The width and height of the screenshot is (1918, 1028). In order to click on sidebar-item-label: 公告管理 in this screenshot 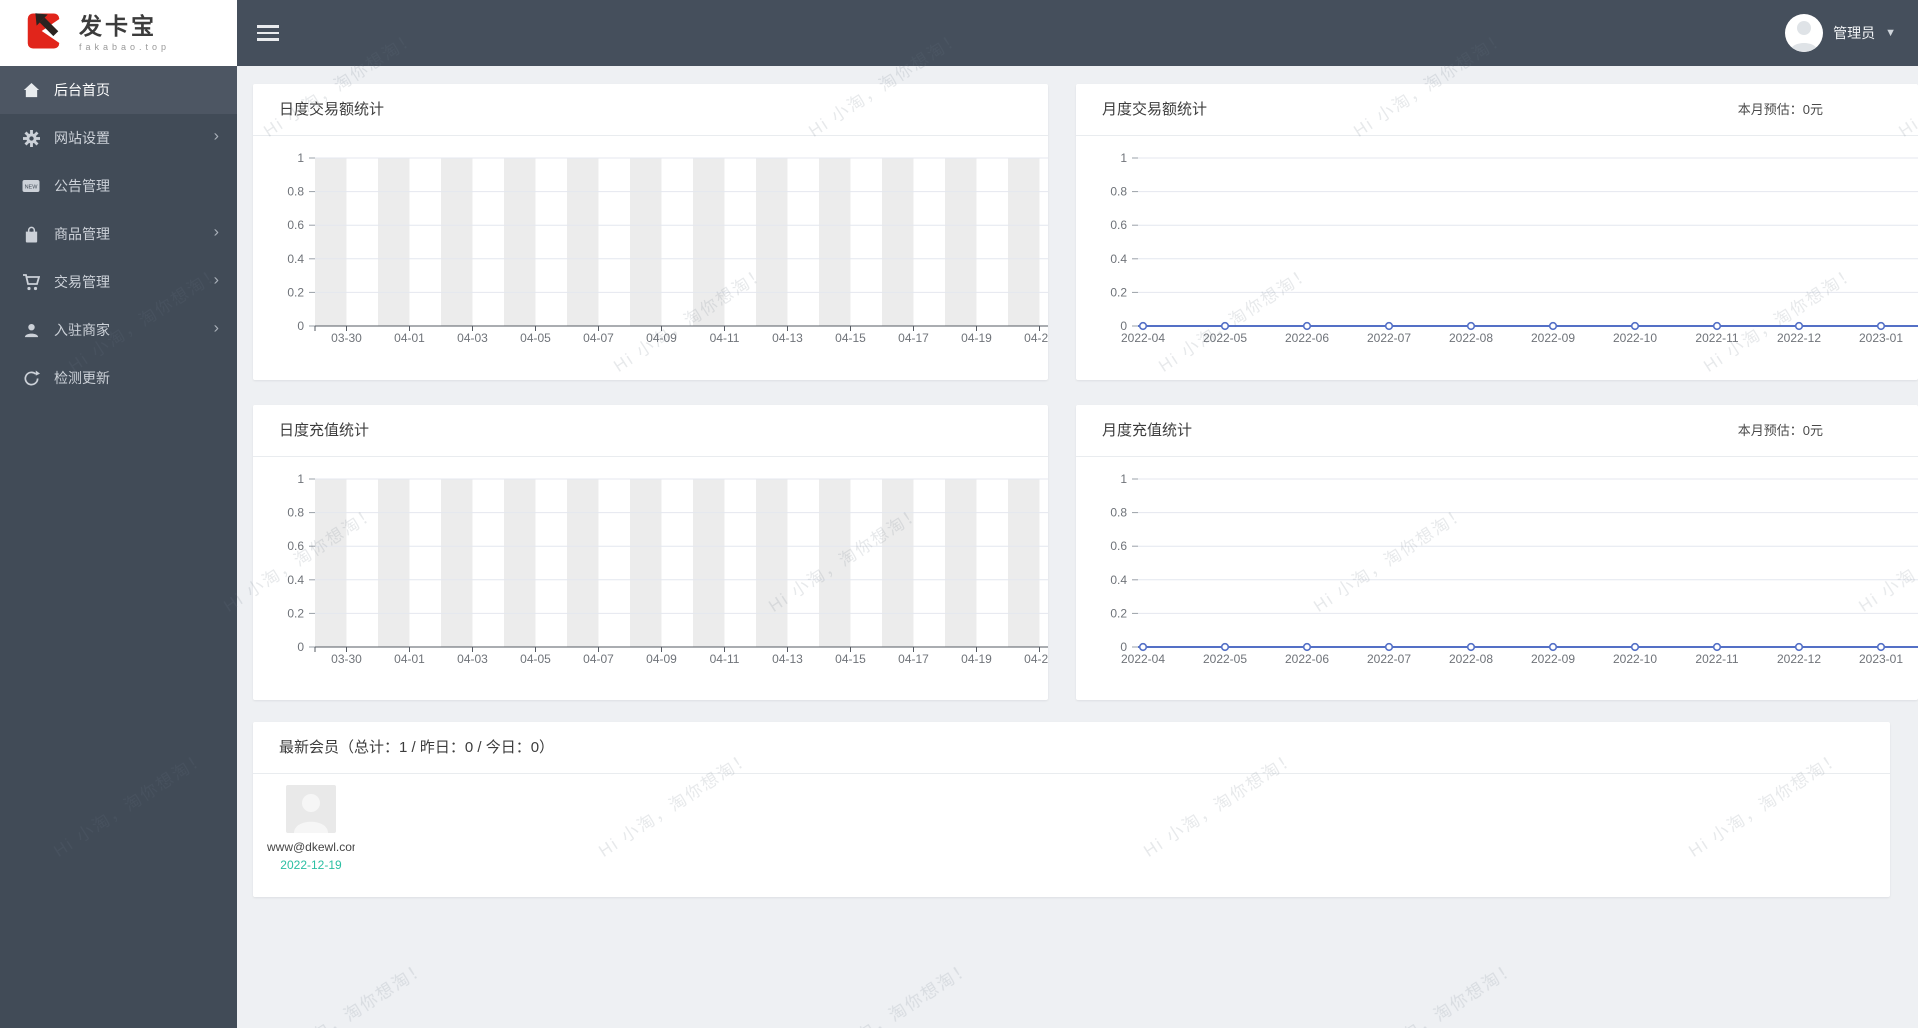, I will do `click(82, 186)`.